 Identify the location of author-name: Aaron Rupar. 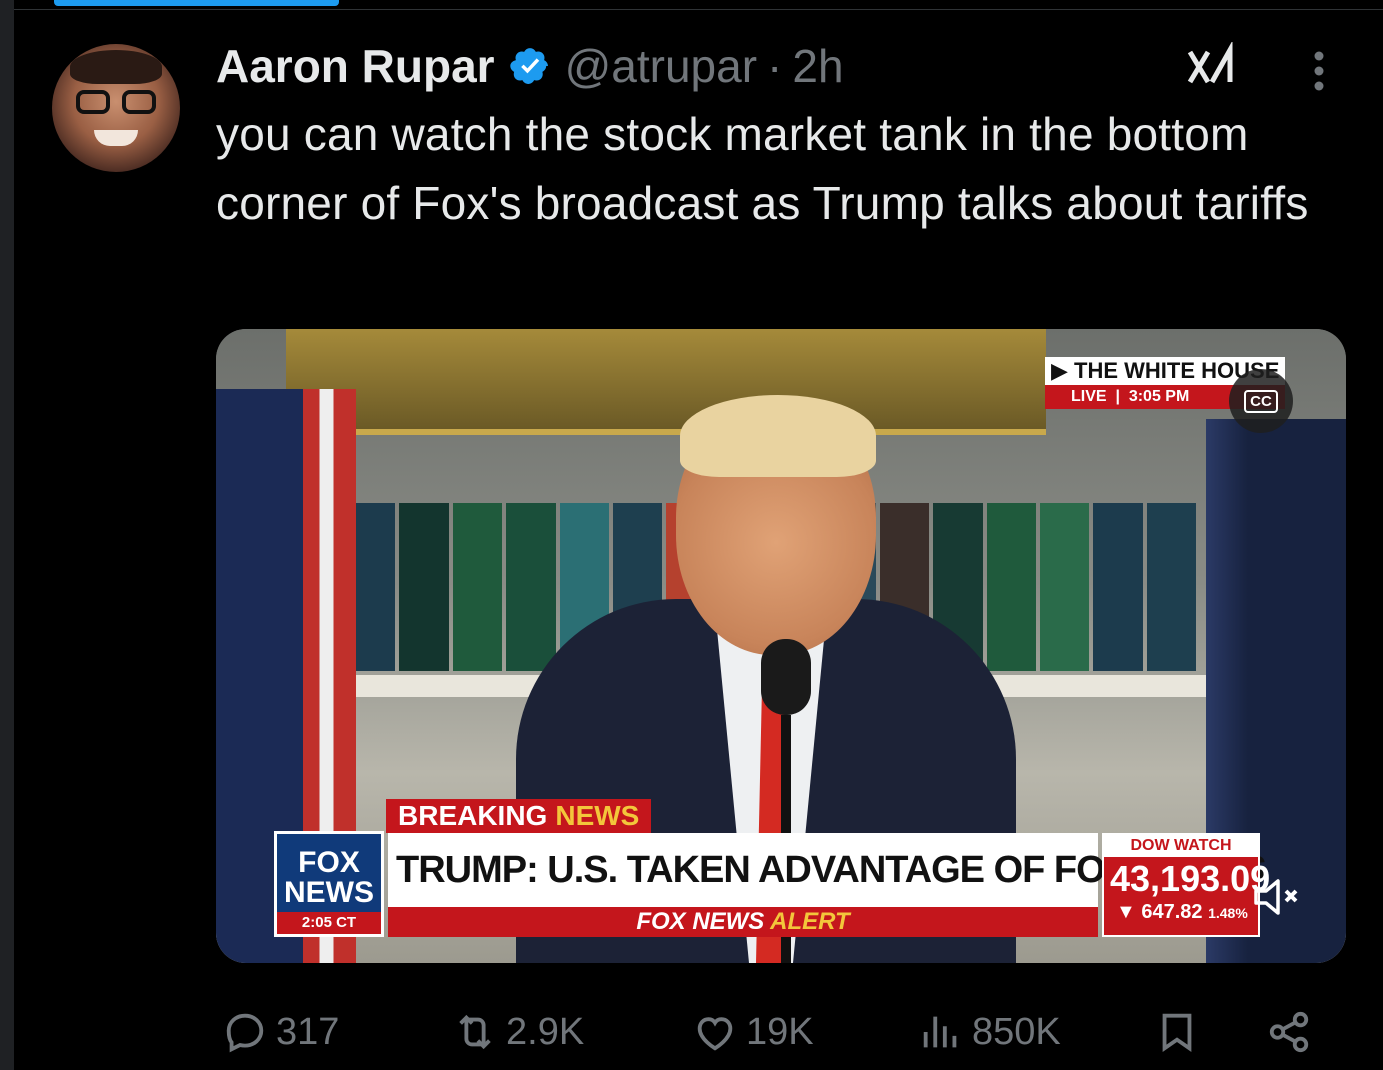
(355, 66).